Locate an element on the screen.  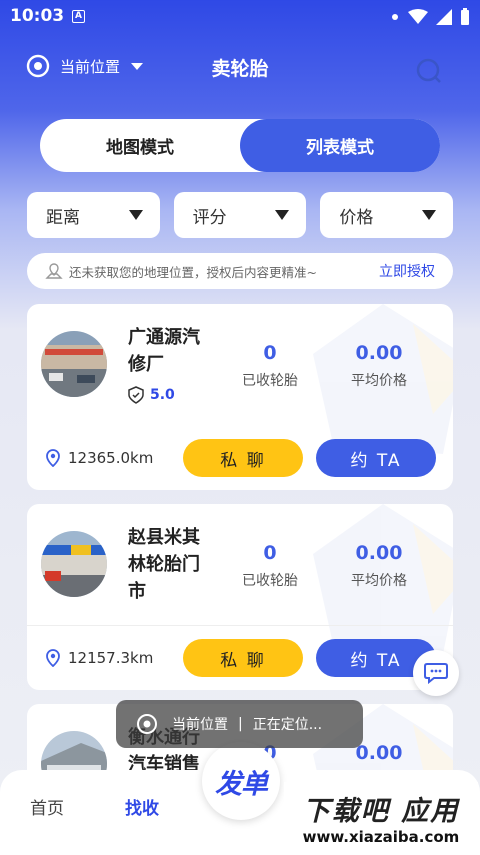
shop-name: 赵县米其林轮胎门市 is located at coordinates (164, 564).